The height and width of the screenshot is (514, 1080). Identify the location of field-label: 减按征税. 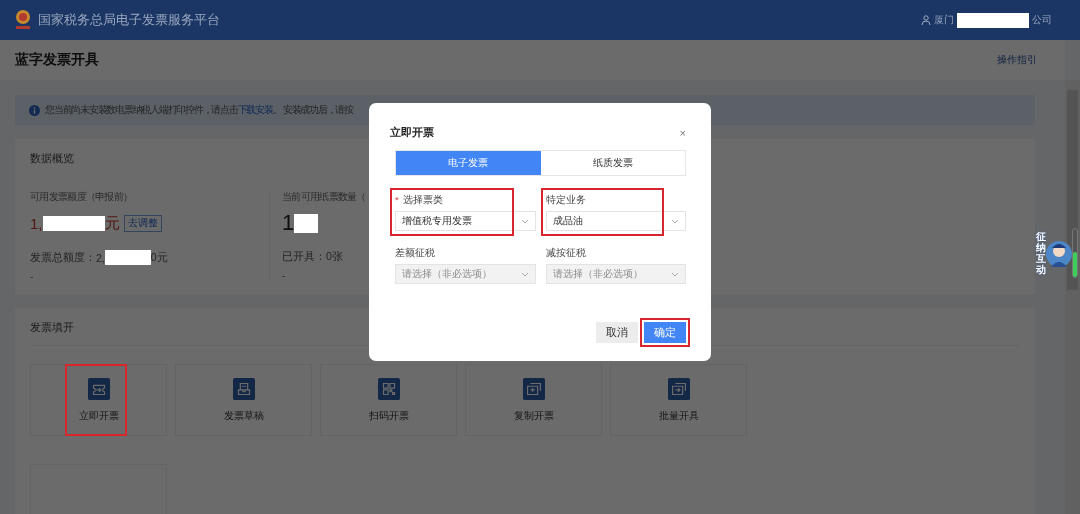
(566, 253).